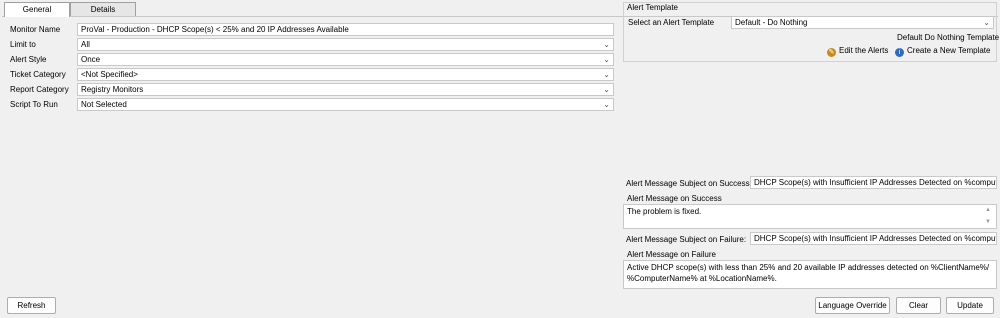 This screenshot has height=318, width=1000. Describe the element at coordinates (37, 9) in the screenshot. I see `tab-general: General` at that location.